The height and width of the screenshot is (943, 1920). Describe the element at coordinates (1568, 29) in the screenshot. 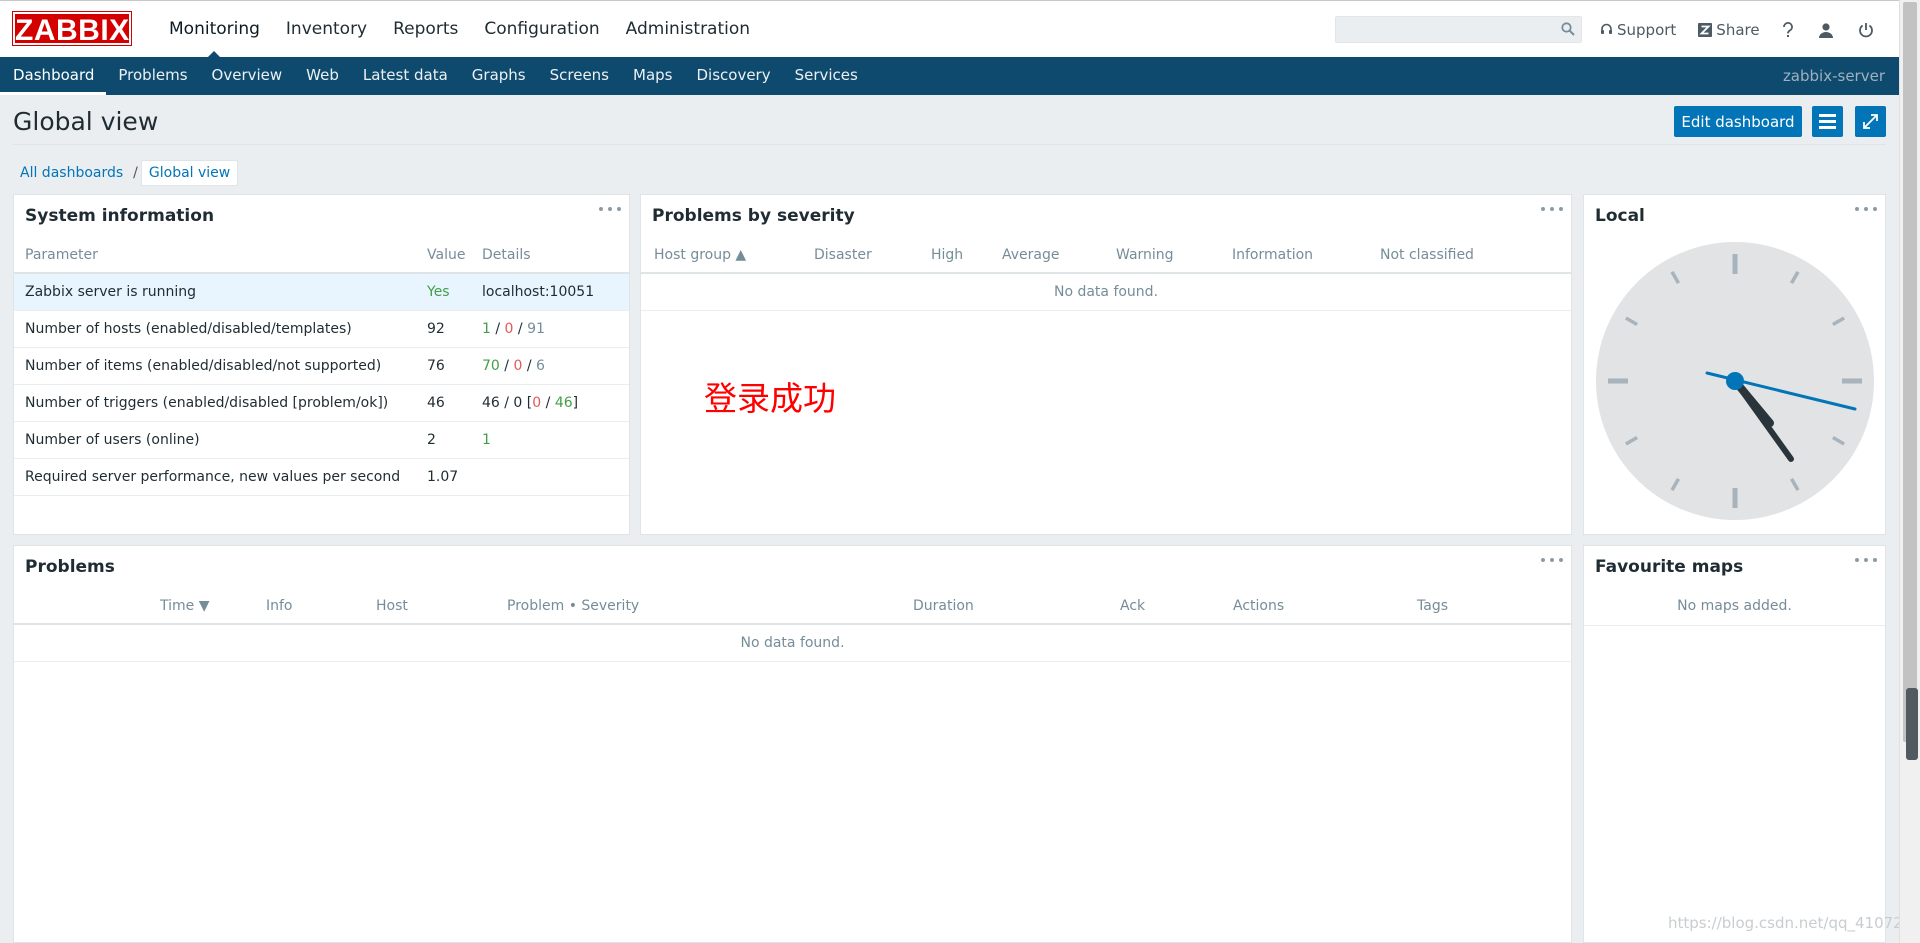

I see `search-icon` at that location.